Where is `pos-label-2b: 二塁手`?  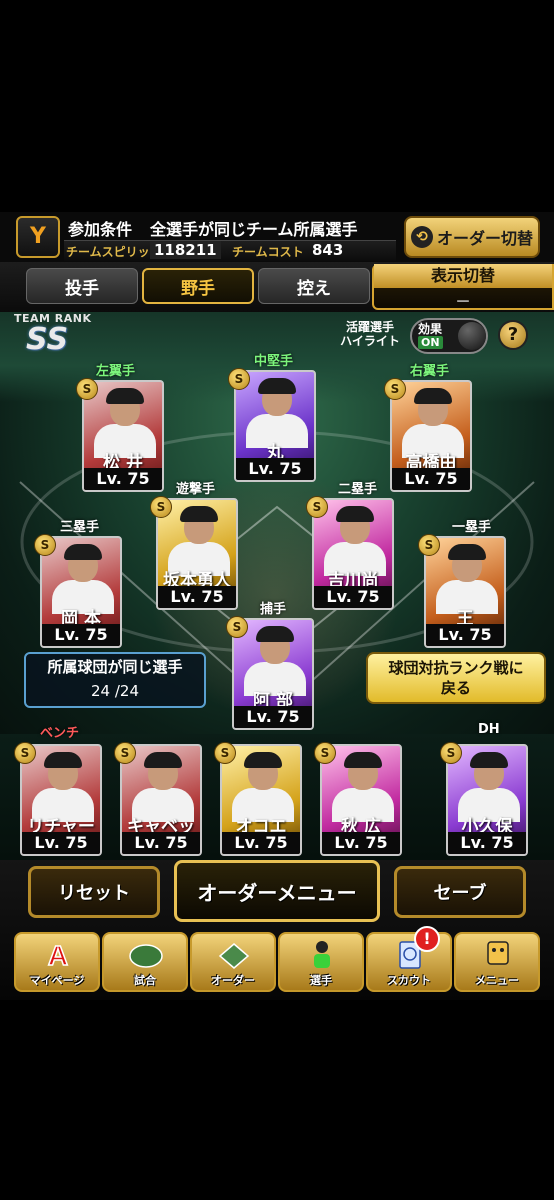
pos-label-2b: 二塁手 is located at coordinates (358, 489).